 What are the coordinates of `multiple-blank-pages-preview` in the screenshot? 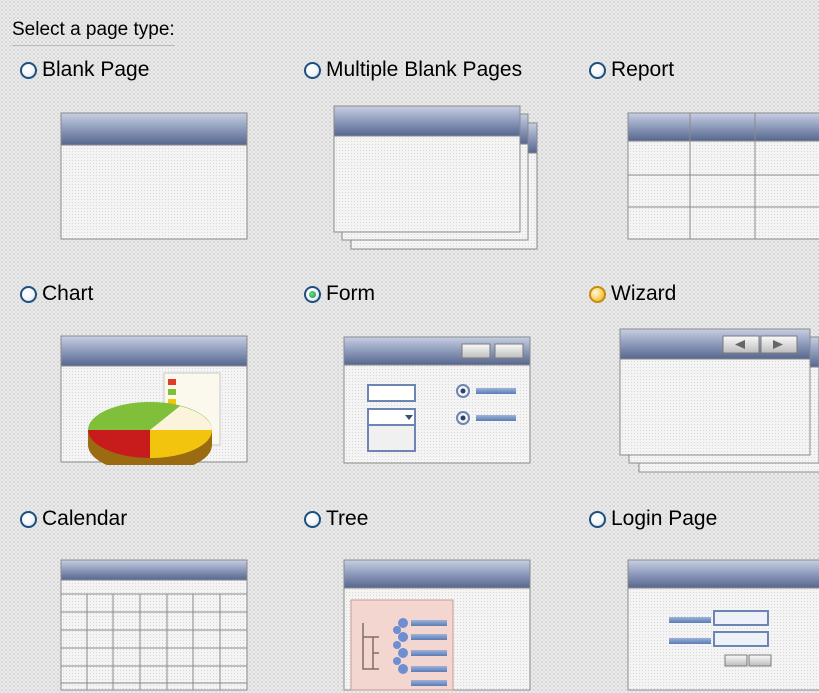 It's located at (439, 179).